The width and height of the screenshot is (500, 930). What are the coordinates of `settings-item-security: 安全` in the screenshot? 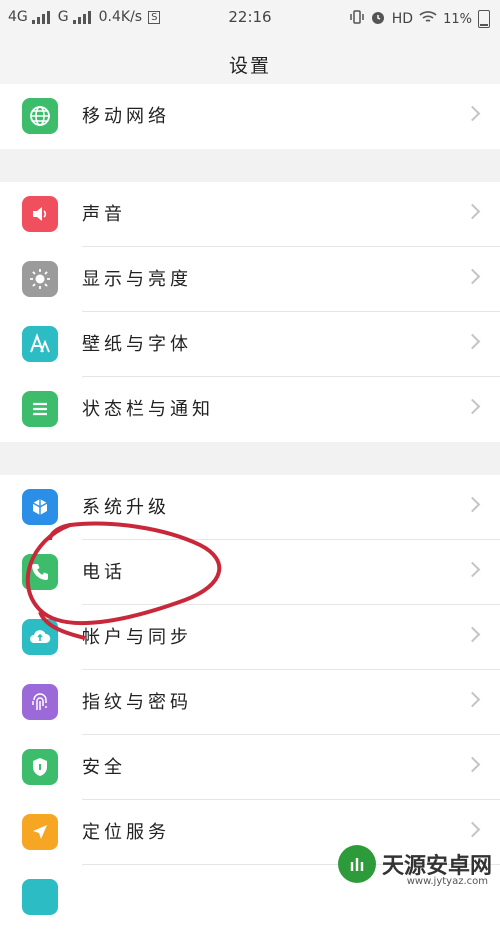 It's located at (250, 767).